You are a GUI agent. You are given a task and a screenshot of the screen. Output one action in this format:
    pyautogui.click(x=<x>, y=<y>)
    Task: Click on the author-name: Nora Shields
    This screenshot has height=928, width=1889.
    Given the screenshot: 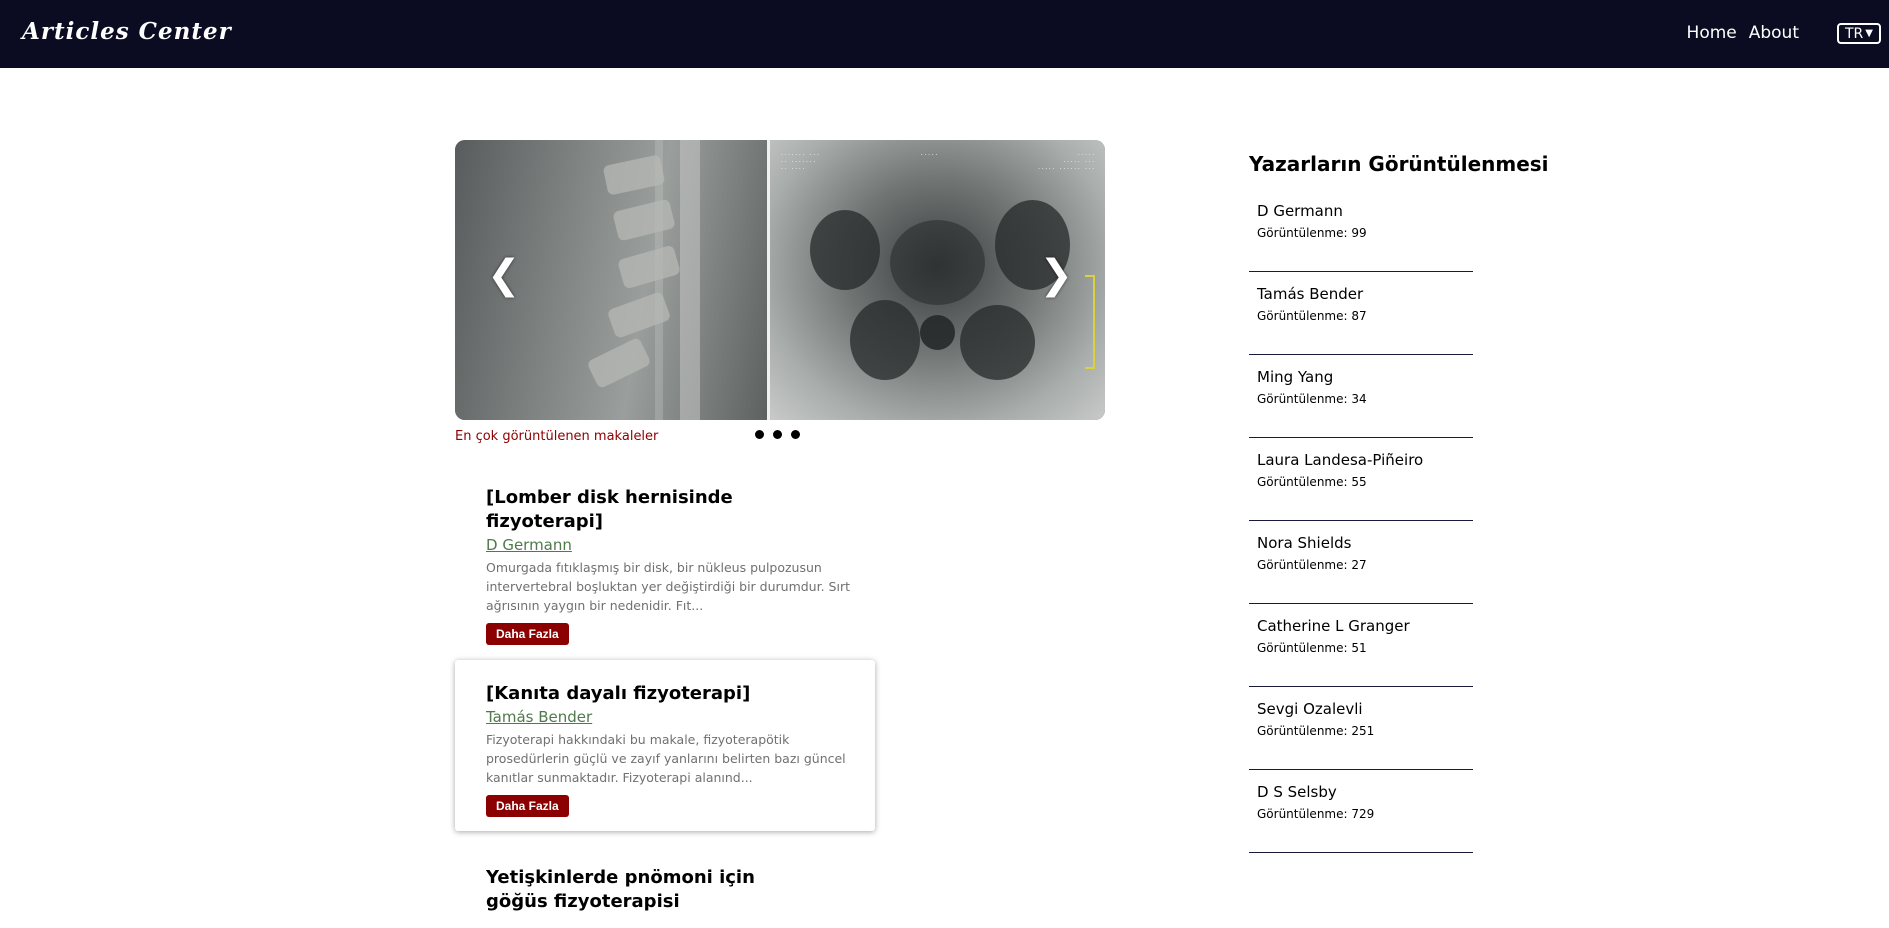 What is the action you would take?
    pyautogui.click(x=1304, y=543)
    